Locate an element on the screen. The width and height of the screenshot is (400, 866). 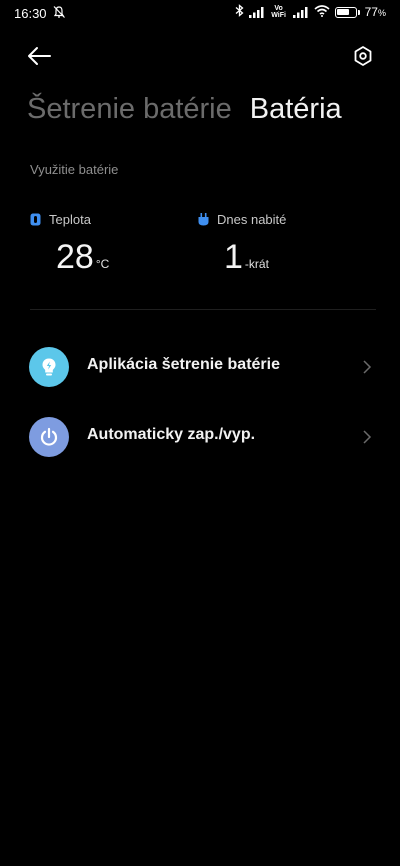
back-button is located at coordinates (40, 56).